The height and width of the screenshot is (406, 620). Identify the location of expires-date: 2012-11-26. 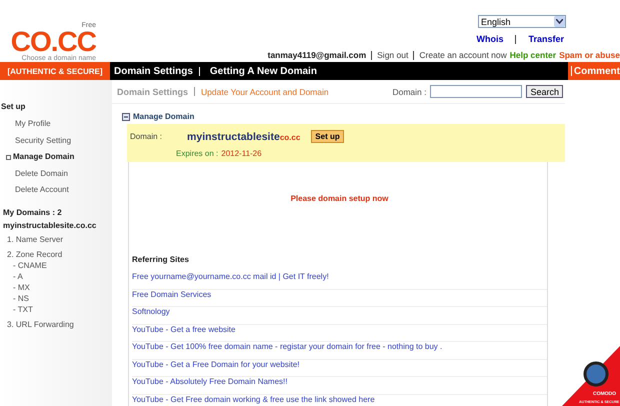
(241, 153).